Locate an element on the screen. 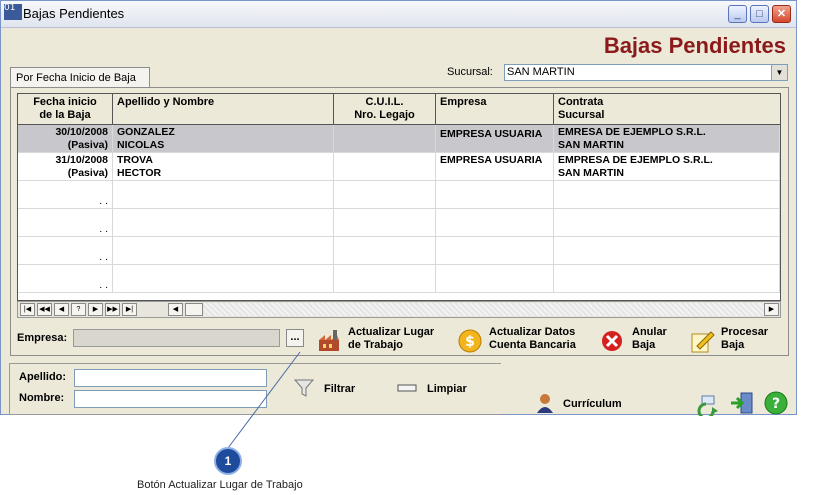 The image size is (815, 495). callout-line is located at coordinates (264, 400).